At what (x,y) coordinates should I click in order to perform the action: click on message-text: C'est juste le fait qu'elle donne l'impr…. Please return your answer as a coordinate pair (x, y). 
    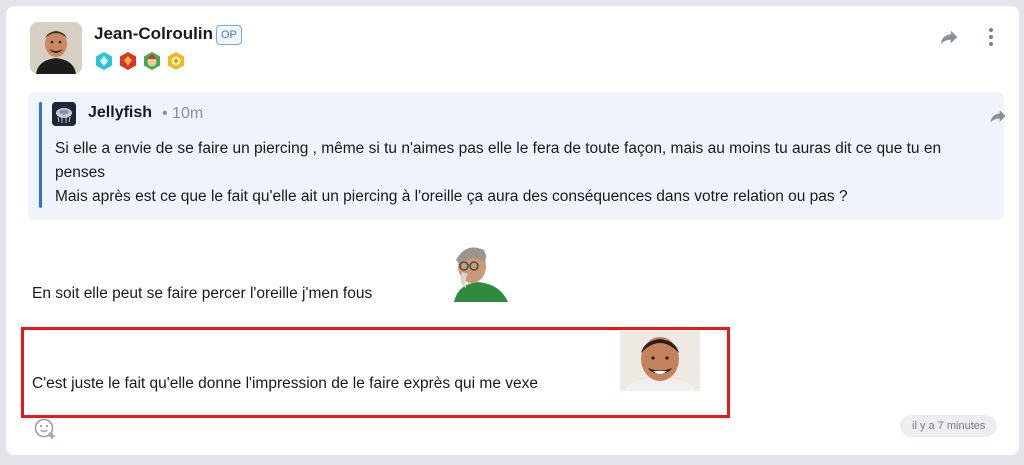
    Looking at the image, I should click on (285, 383).